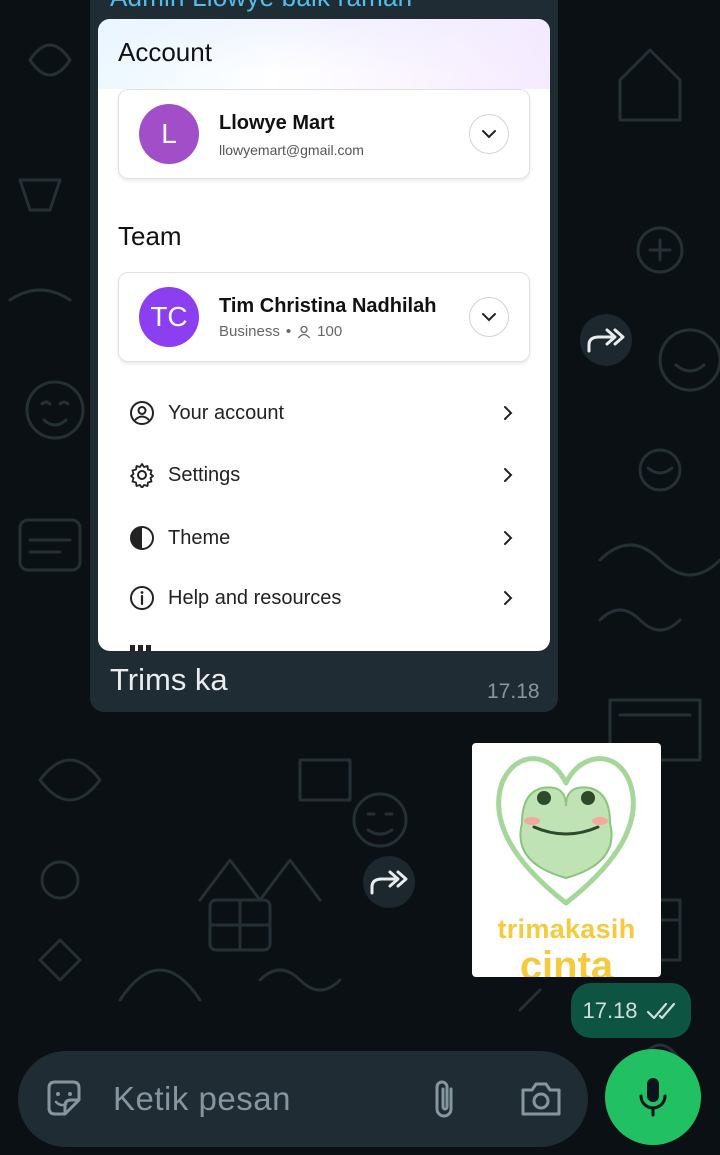 This screenshot has width=720, height=1155. What do you see at coordinates (64, 1099) in the screenshot?
I see `sticker-icon` at bounding box center [64, 1099].